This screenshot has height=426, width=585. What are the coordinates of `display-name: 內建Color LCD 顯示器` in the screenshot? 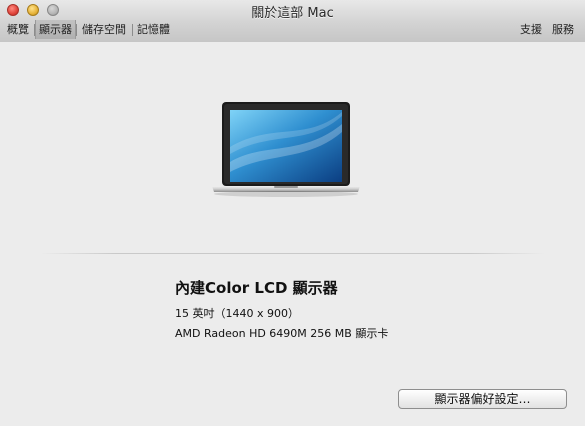 It's located at (256, 288).